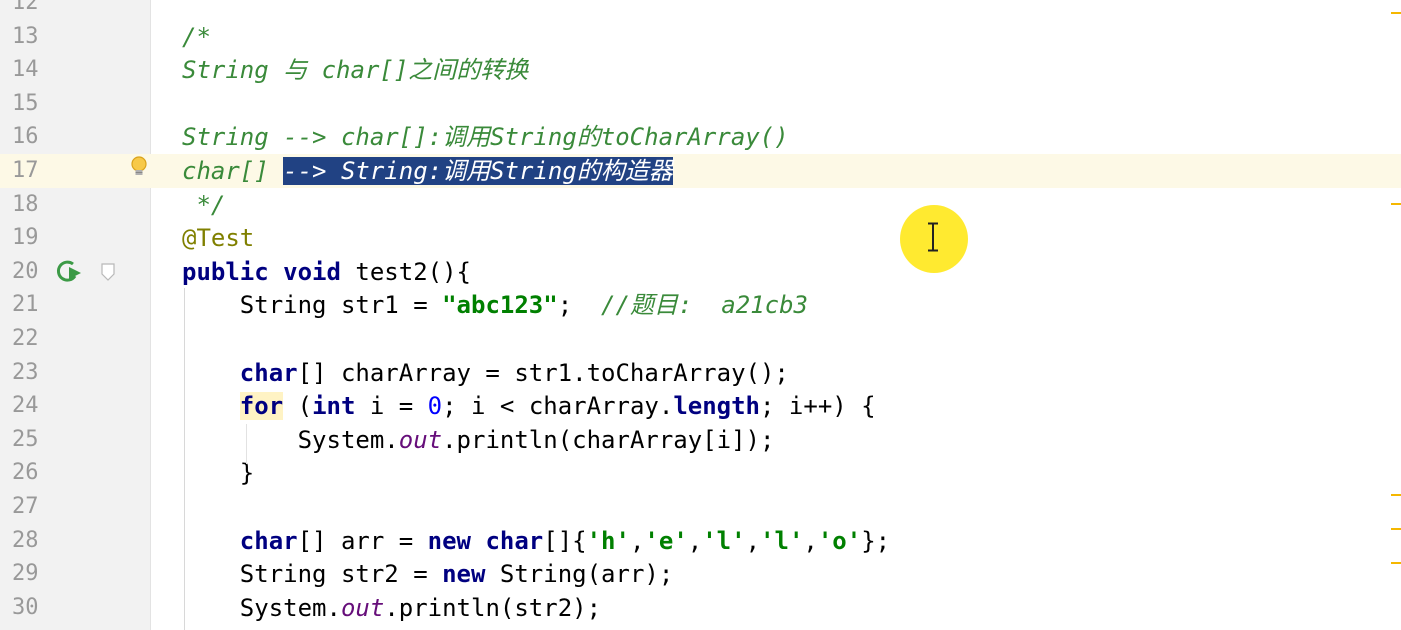 Image resolution: width=1401 pixels, height=630 pixels. What do you see at coordinates (268, 372) in the screenshot?
I see `code-token: char` at bounding box center [268, 372].